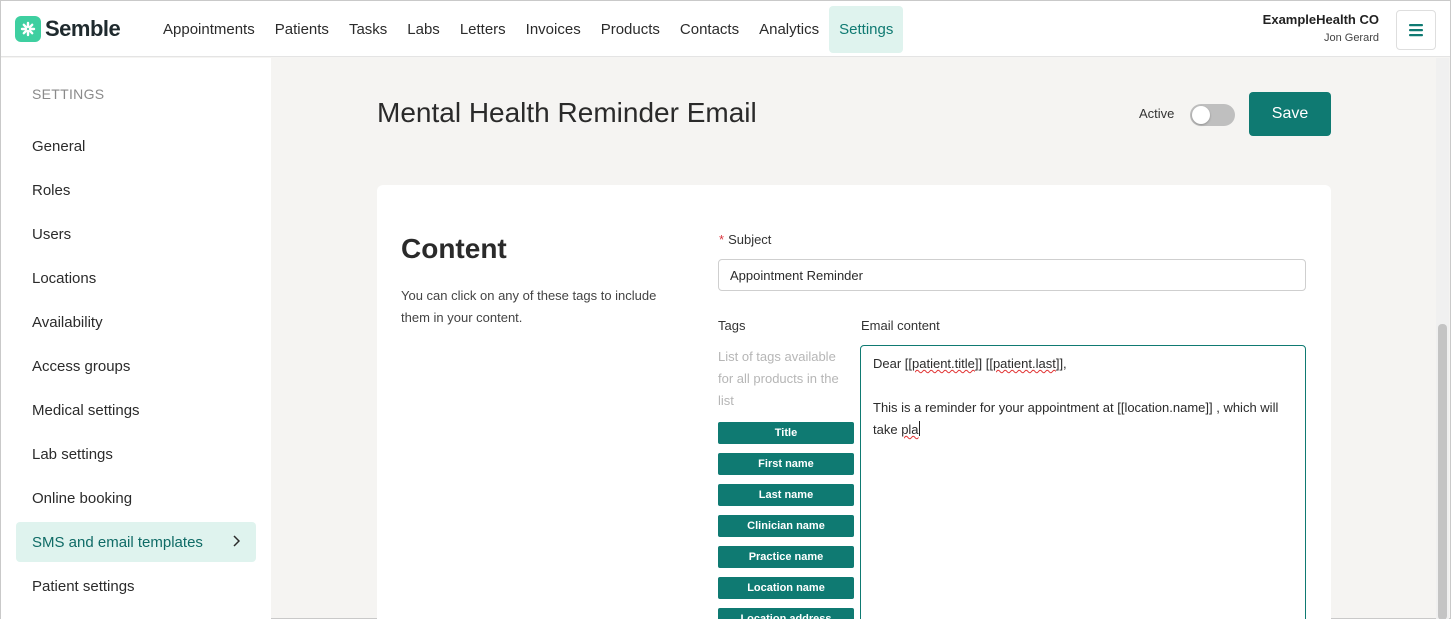 This screenshot has width=1451, height=619. Describe the element at coordinates (1442, 471) in the screenshot. I see `scrollbar-thumb` at that location.